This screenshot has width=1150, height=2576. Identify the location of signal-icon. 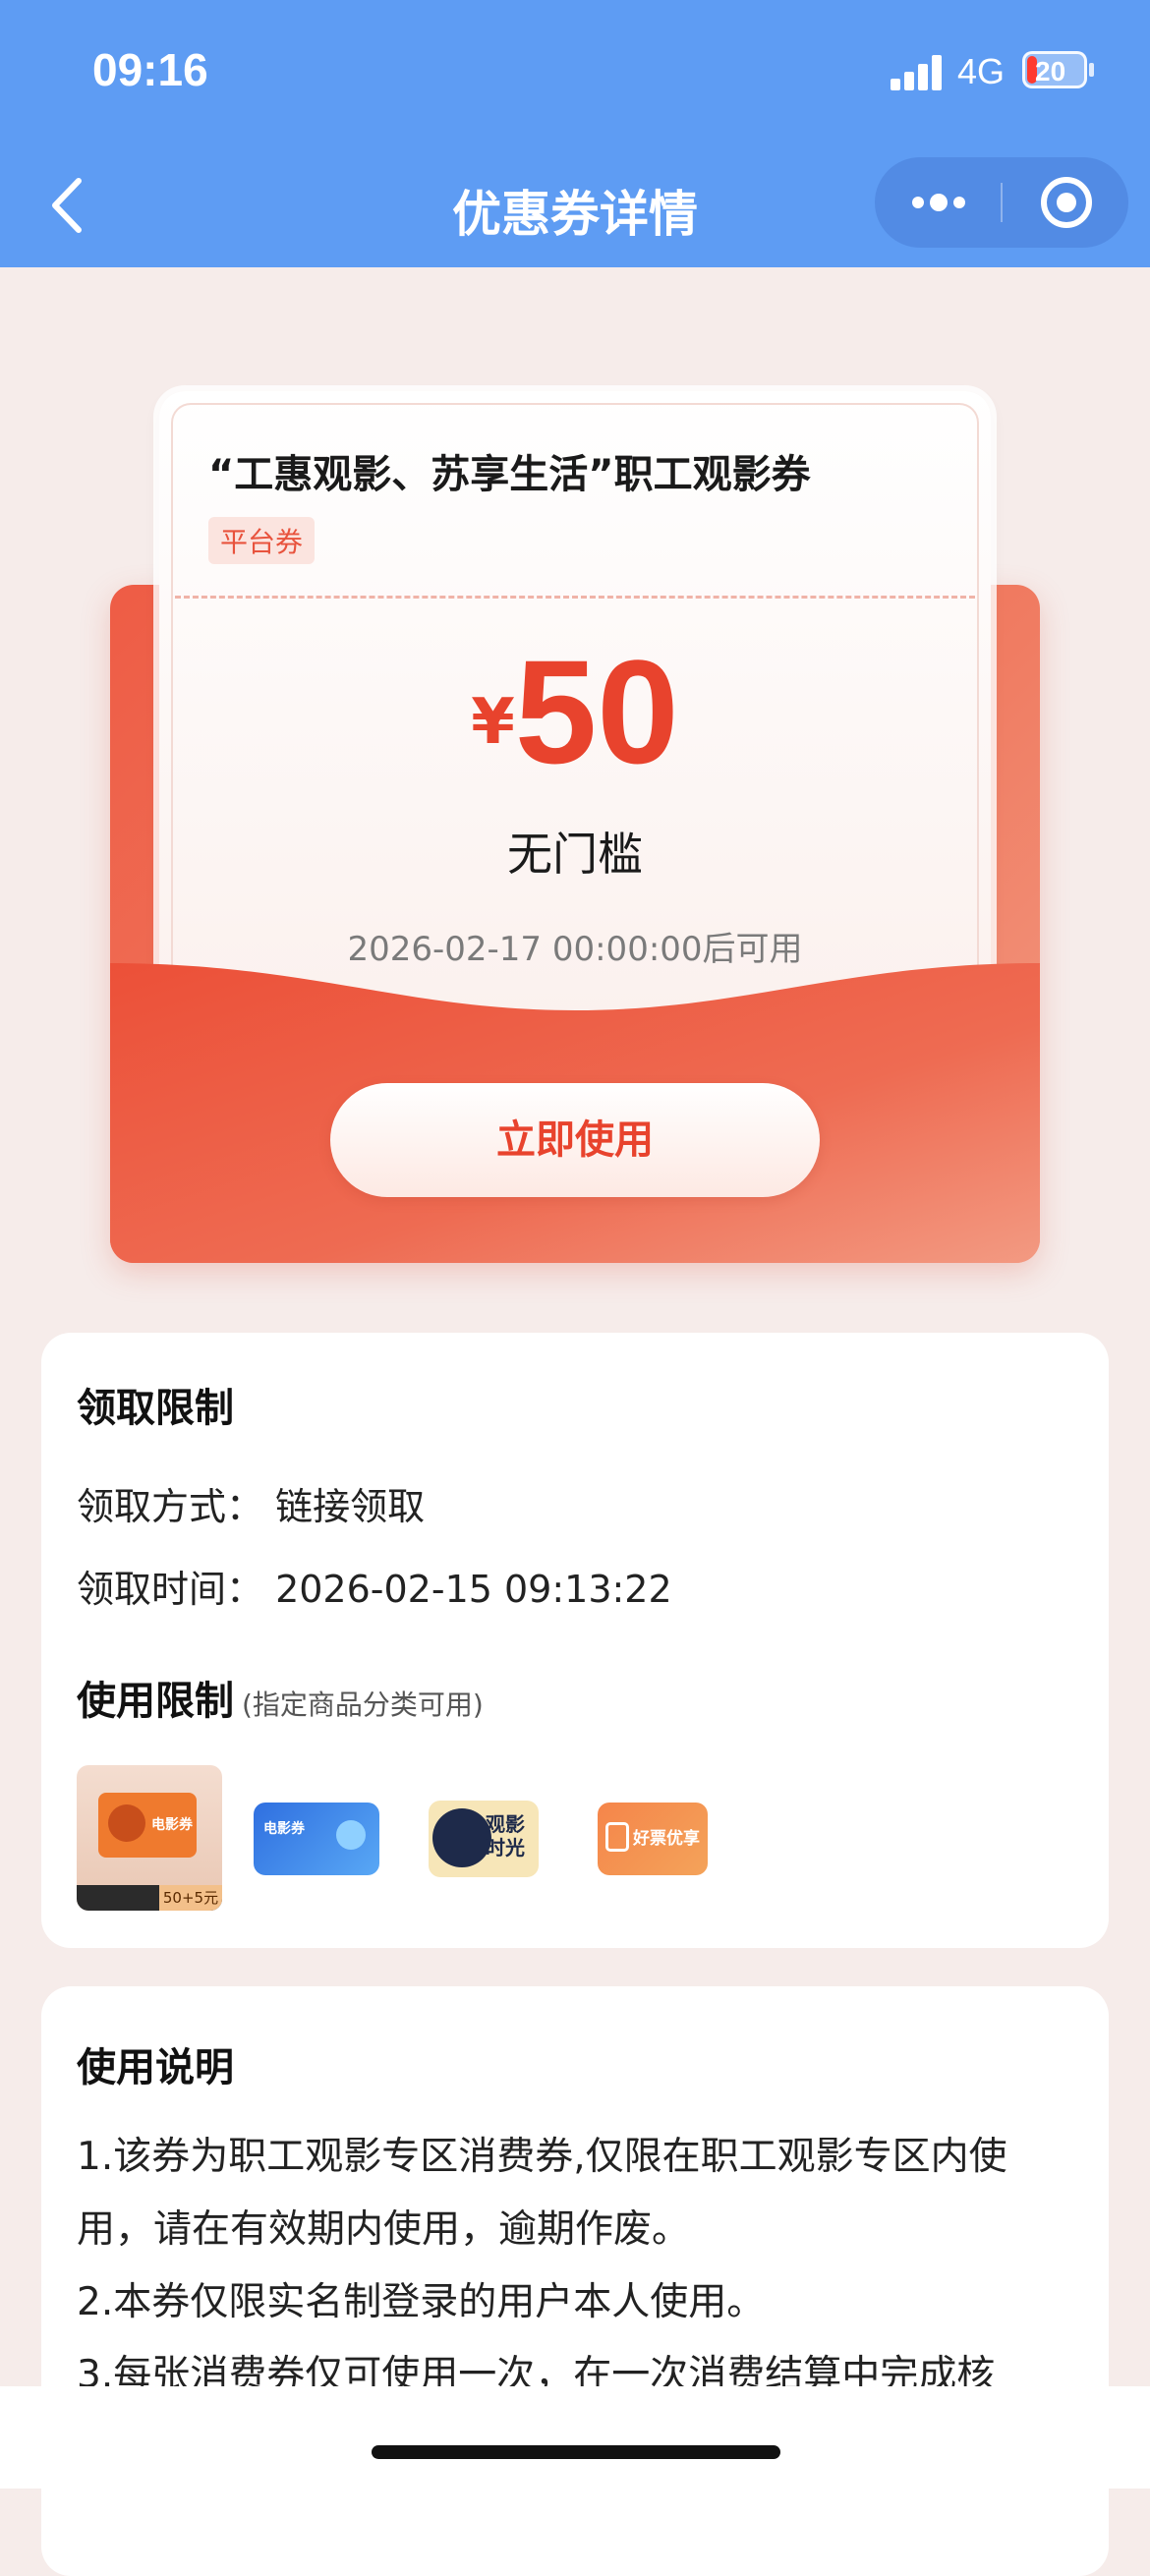
(918, 72).